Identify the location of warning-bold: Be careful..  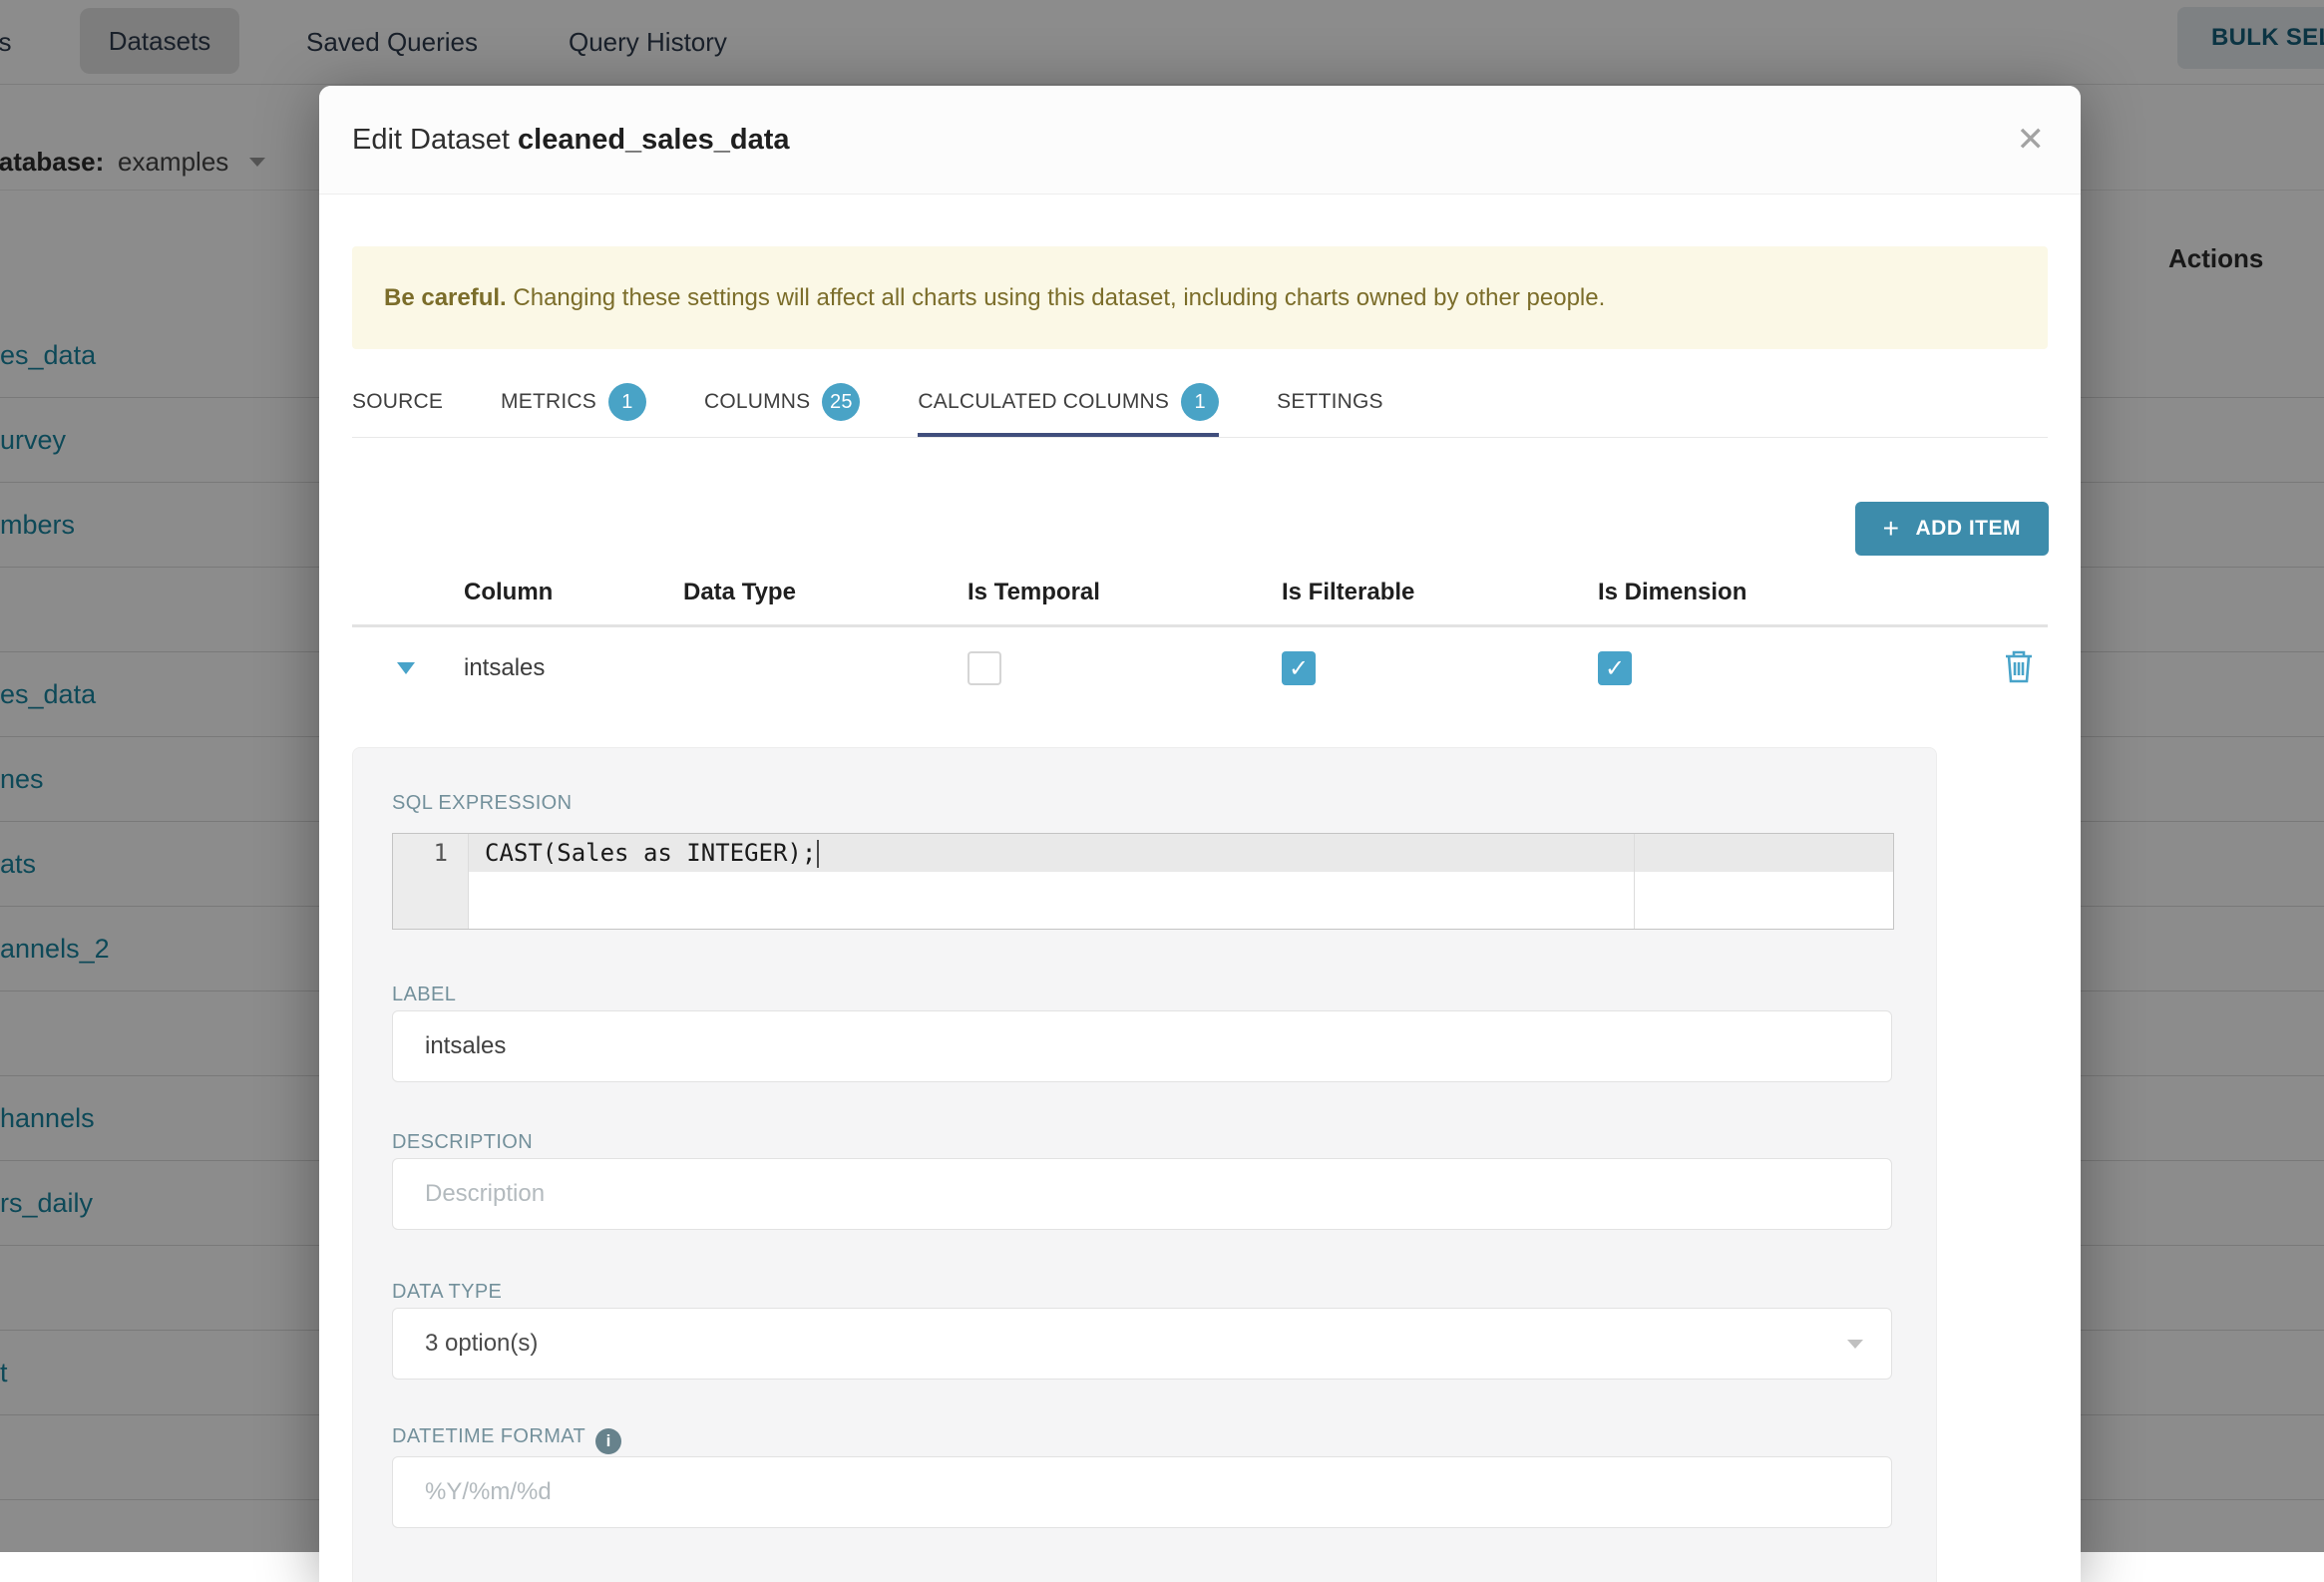
(445, 298).